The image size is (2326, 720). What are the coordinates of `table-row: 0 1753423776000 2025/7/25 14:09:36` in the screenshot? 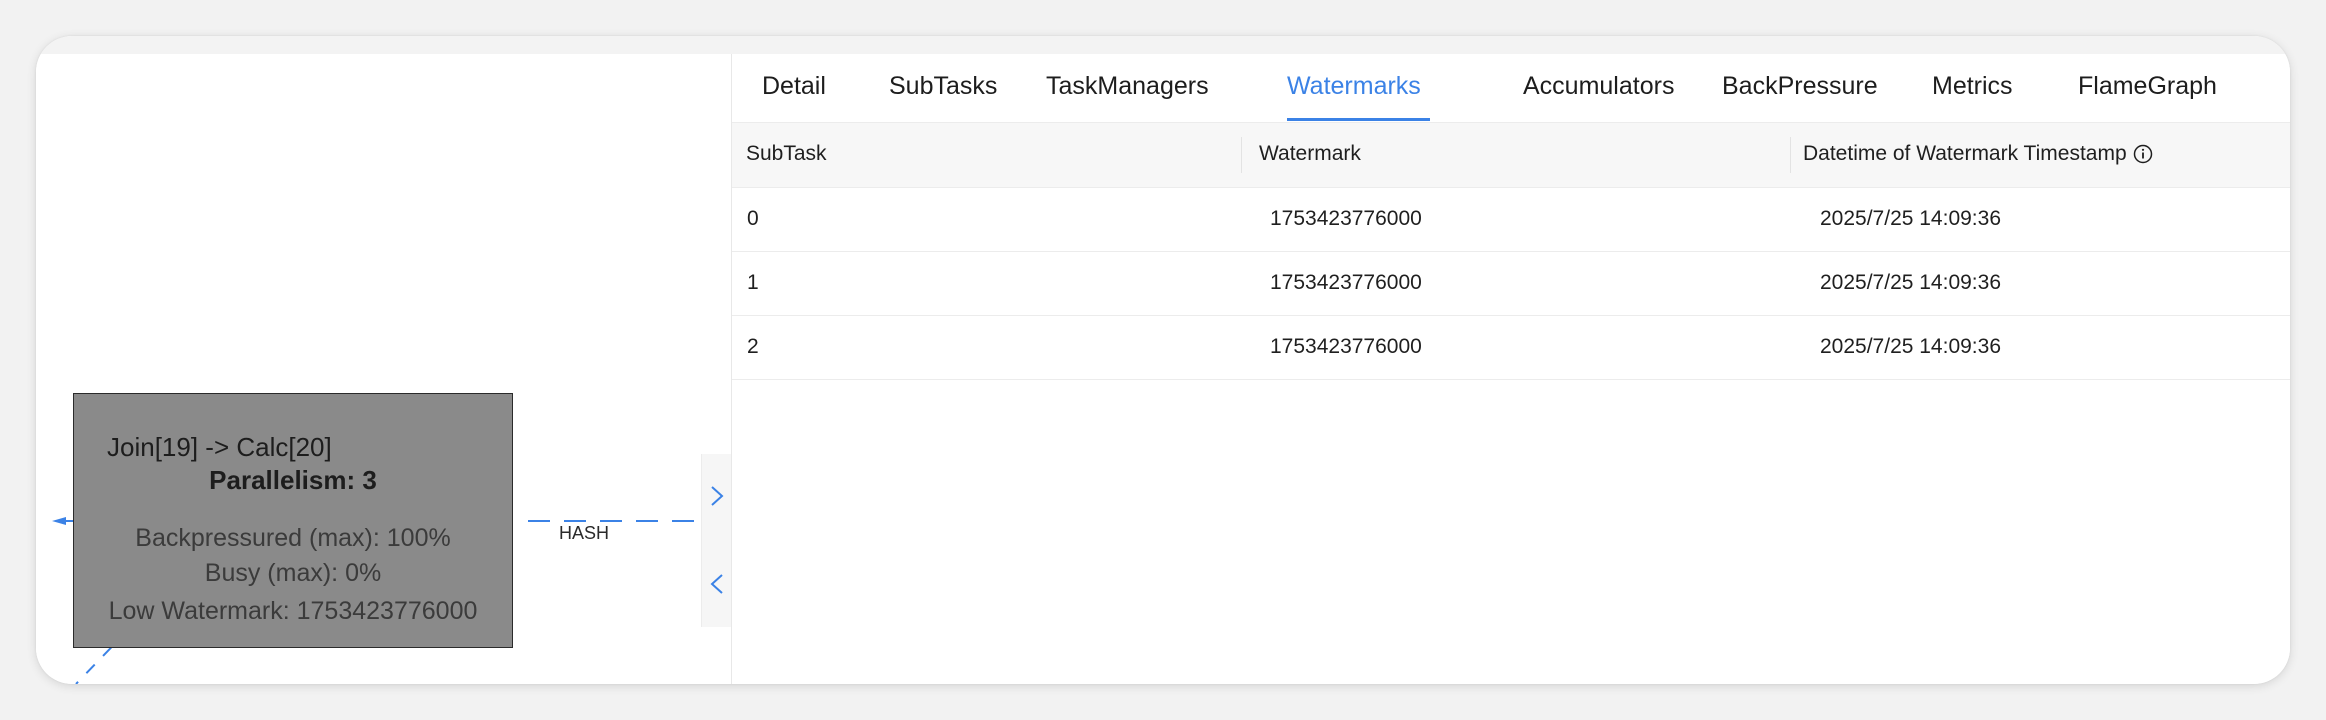 It's located at (1511, 220).